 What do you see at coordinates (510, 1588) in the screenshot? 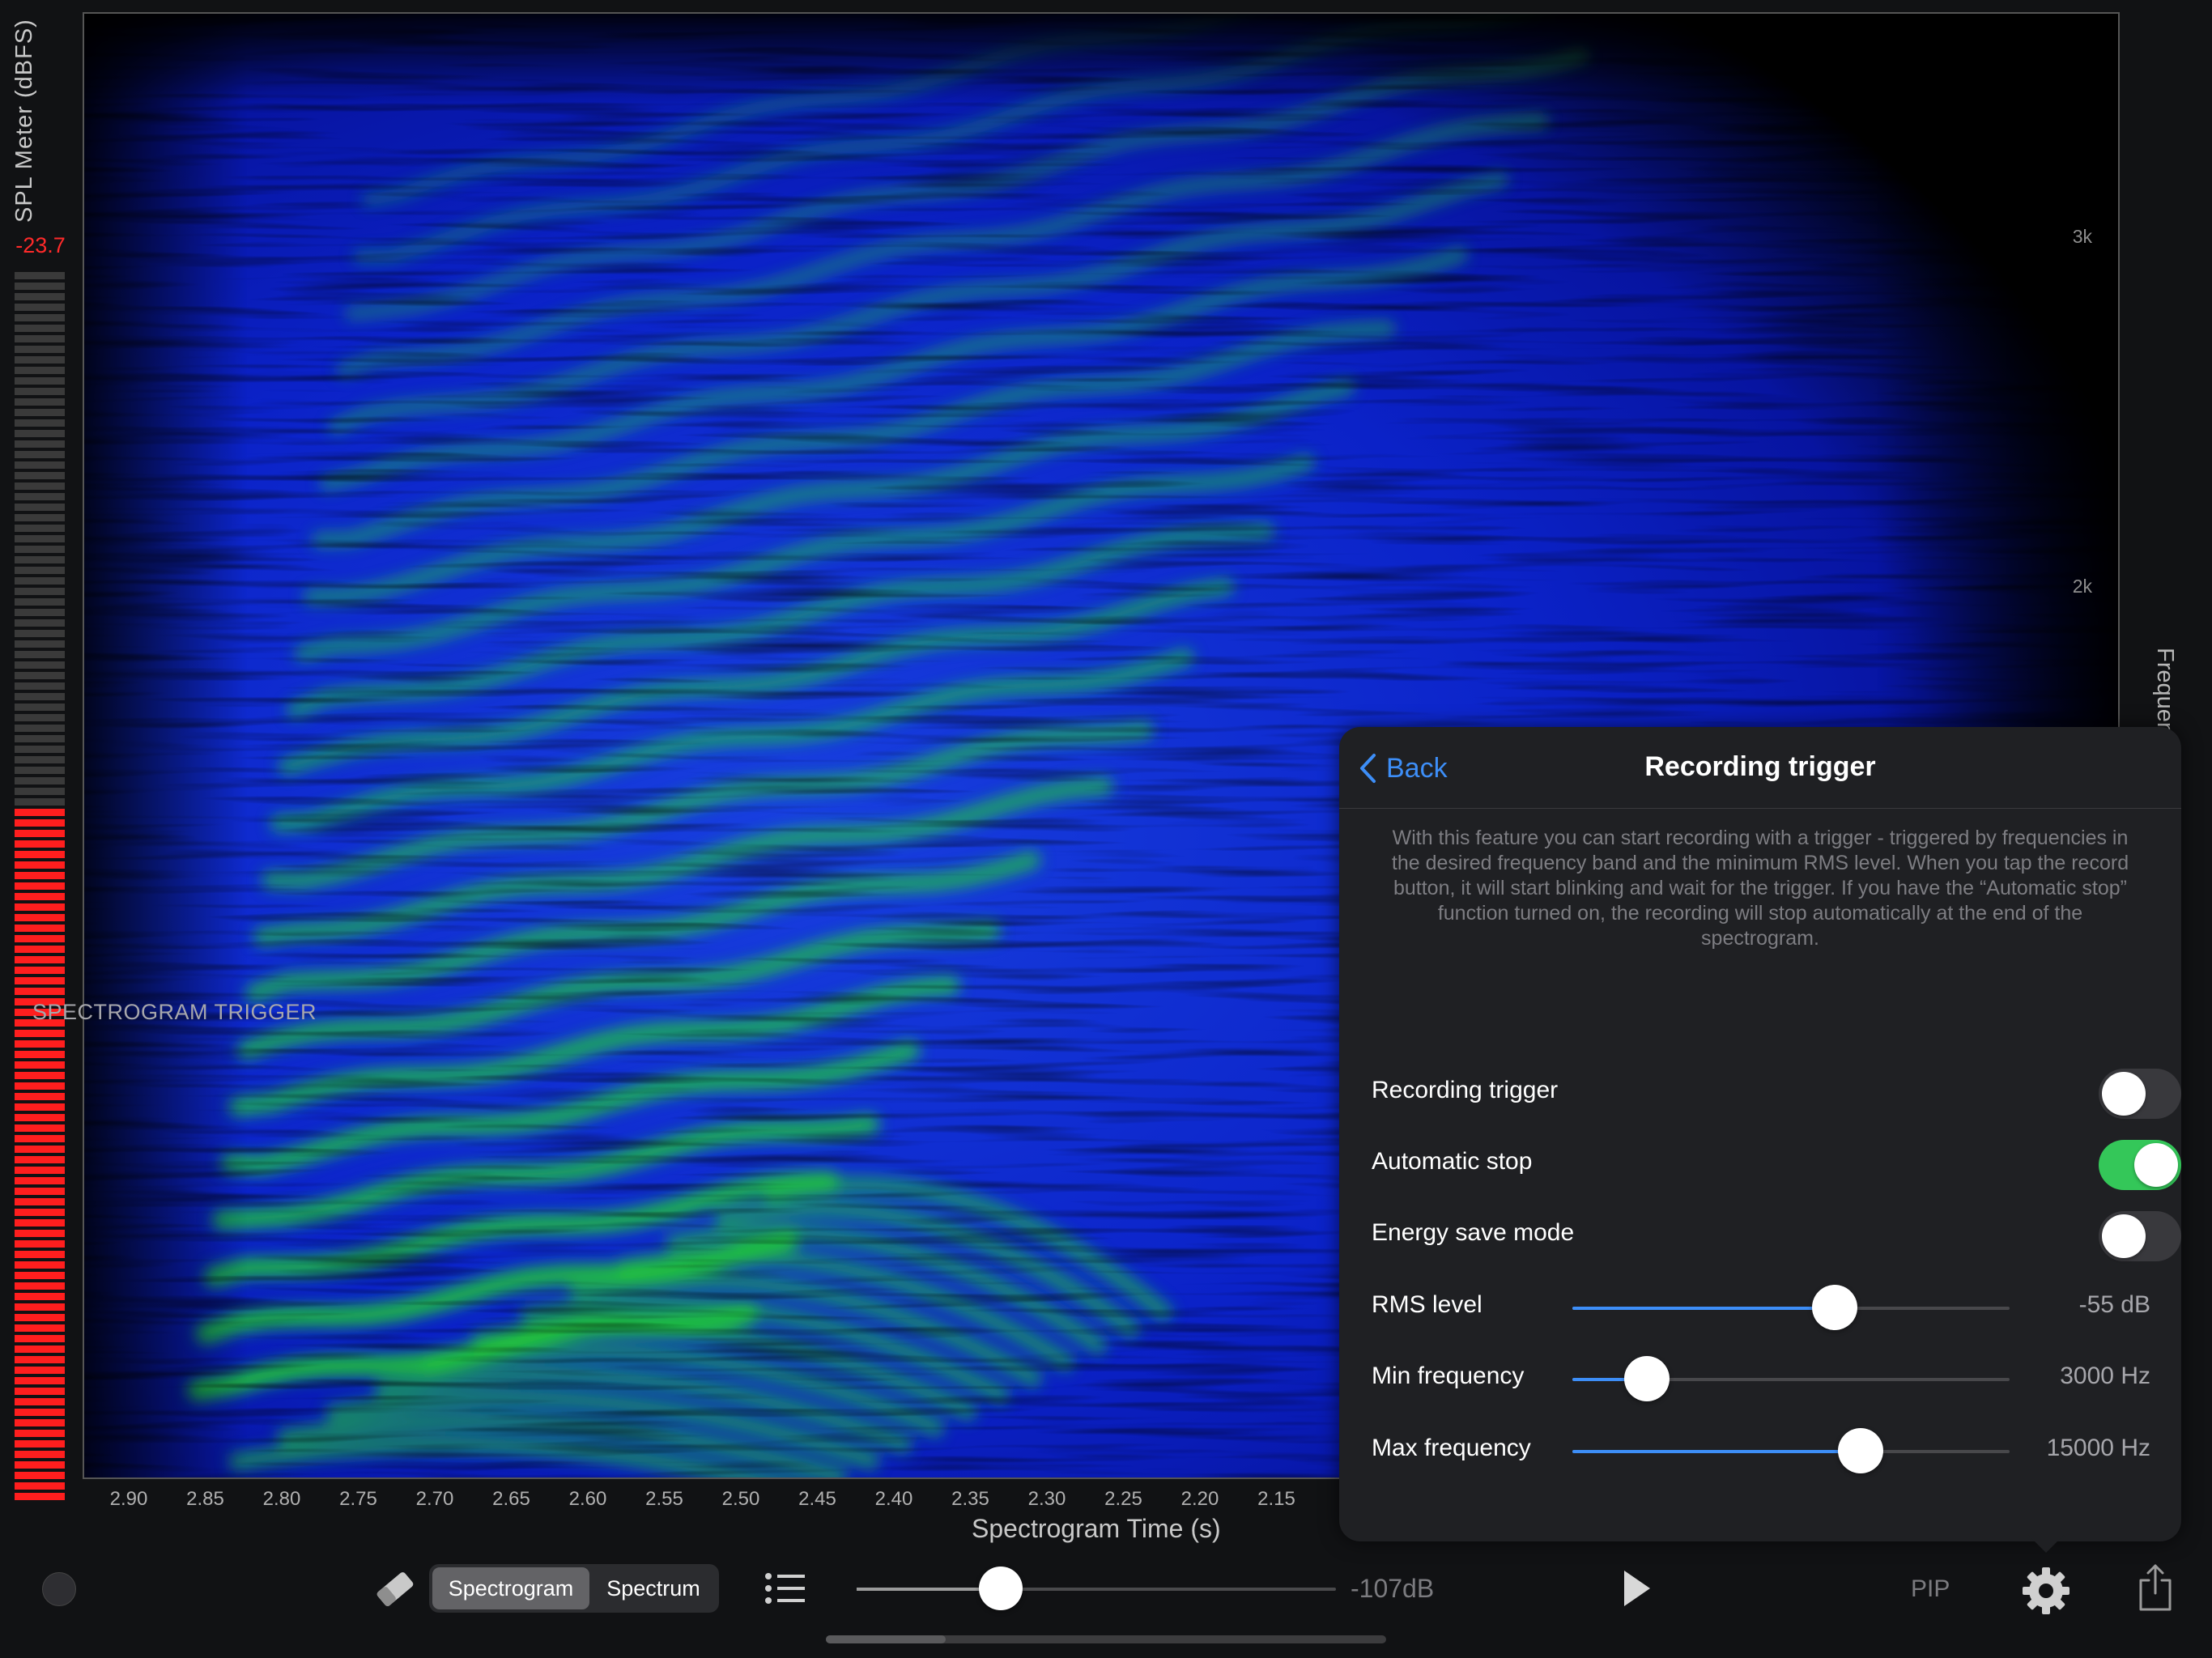
I see `spectrogram-mode-button: Spectrogram` at bounding box center [510, 1588].